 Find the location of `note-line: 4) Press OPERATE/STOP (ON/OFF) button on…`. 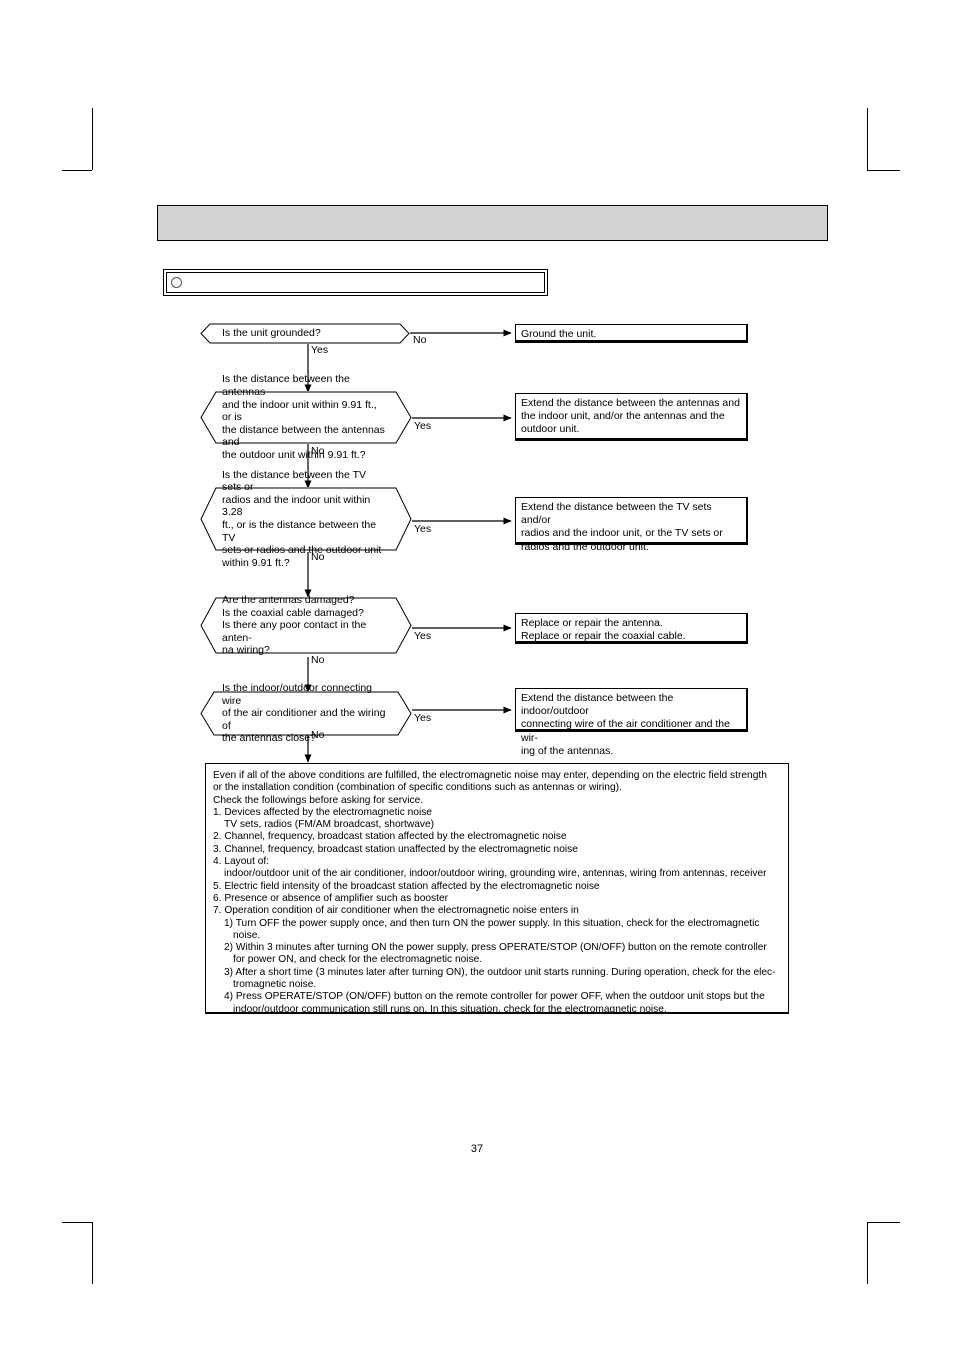

note-line: 4) Press OPERATE/STOP (ON/OFF) button on… is located at coordinates (494, 997).